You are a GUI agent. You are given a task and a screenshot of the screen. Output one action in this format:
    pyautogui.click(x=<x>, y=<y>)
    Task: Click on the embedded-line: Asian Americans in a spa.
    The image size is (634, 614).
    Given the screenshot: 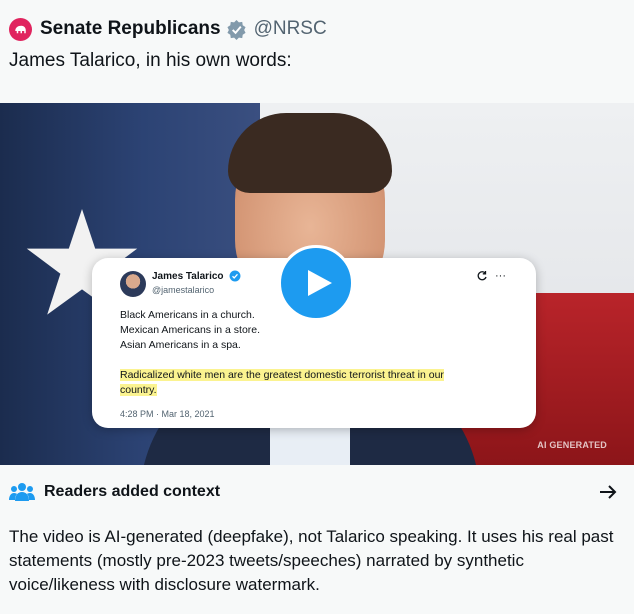 What is the action you would take?
    pyautogui.click(x=180, y=345)
    